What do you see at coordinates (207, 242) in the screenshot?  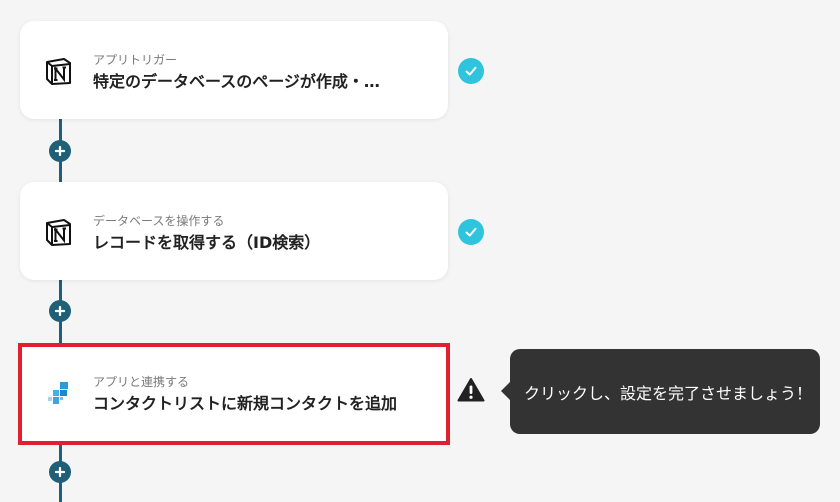 I see `step-title: レコードを取得する（ID検索）` at bounding box center [207, 242].